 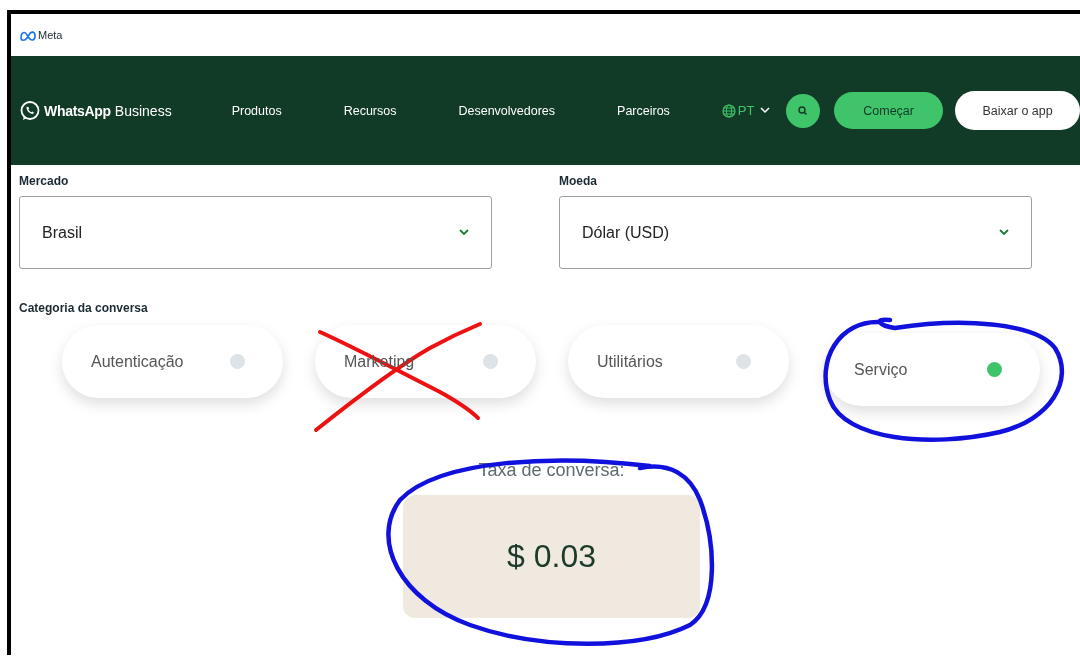 What do you see at coordinates (44, 182) in the screenshot?
I see `field-label: Mercado` at bounding box center [44, 182].